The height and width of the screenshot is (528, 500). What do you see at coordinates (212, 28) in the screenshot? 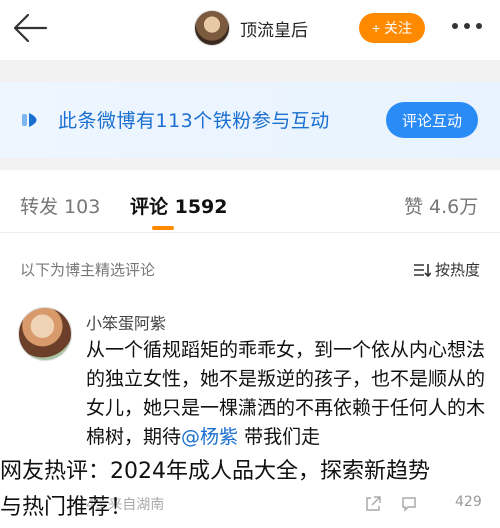
I see `avatar` at bounding box center [212, 28].